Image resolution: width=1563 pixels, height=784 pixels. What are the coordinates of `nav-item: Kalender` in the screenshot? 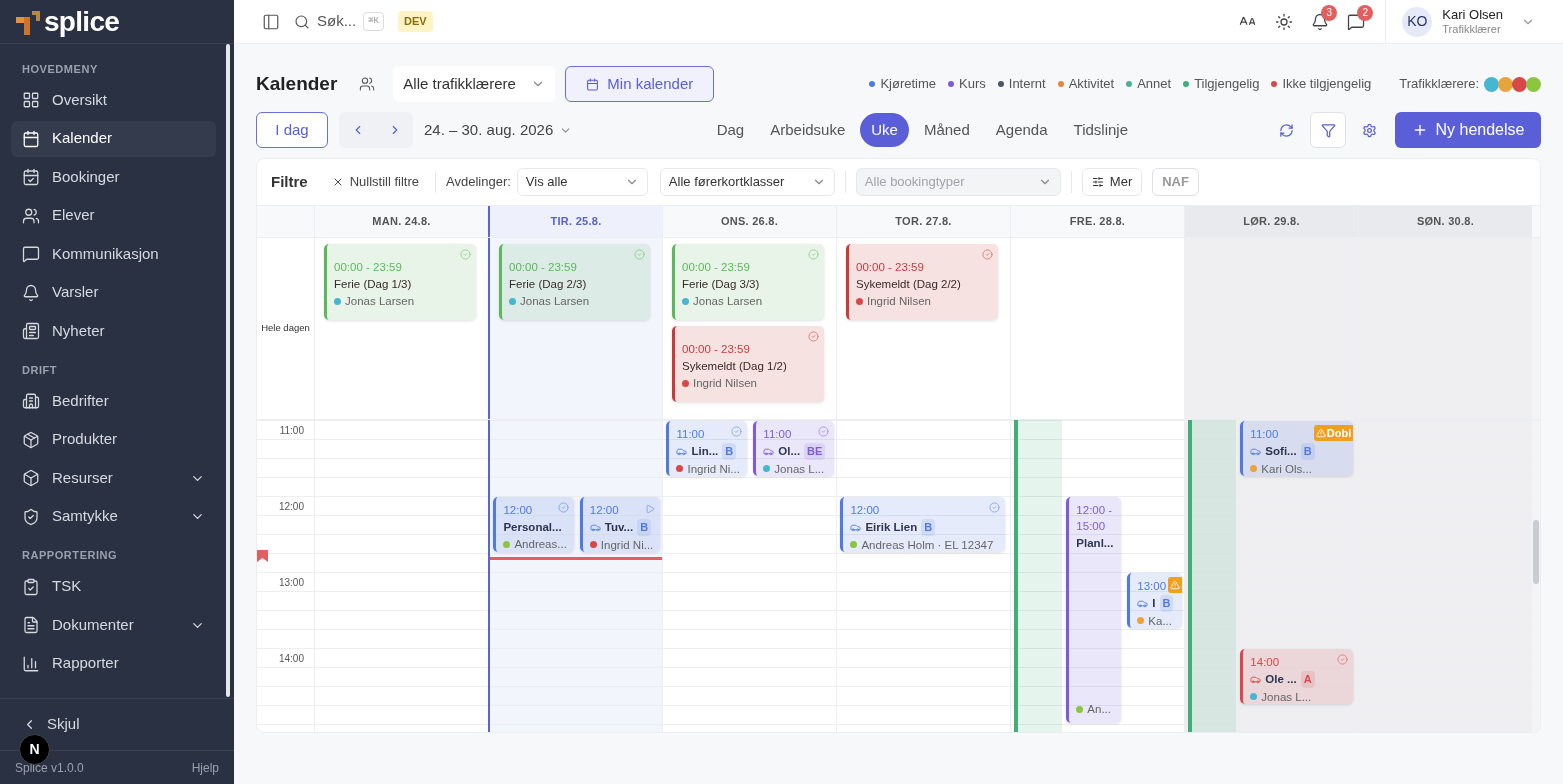 It's located at (113, 138).